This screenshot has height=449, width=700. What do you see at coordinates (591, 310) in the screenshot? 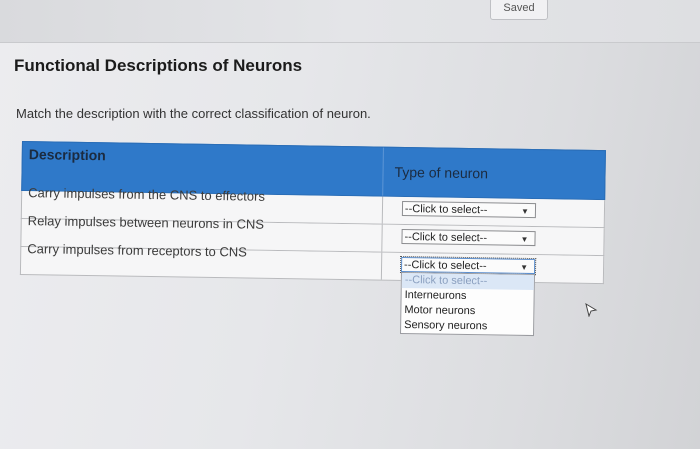
I see `mouse-cursor-icon` at bounding box center [591, 310].